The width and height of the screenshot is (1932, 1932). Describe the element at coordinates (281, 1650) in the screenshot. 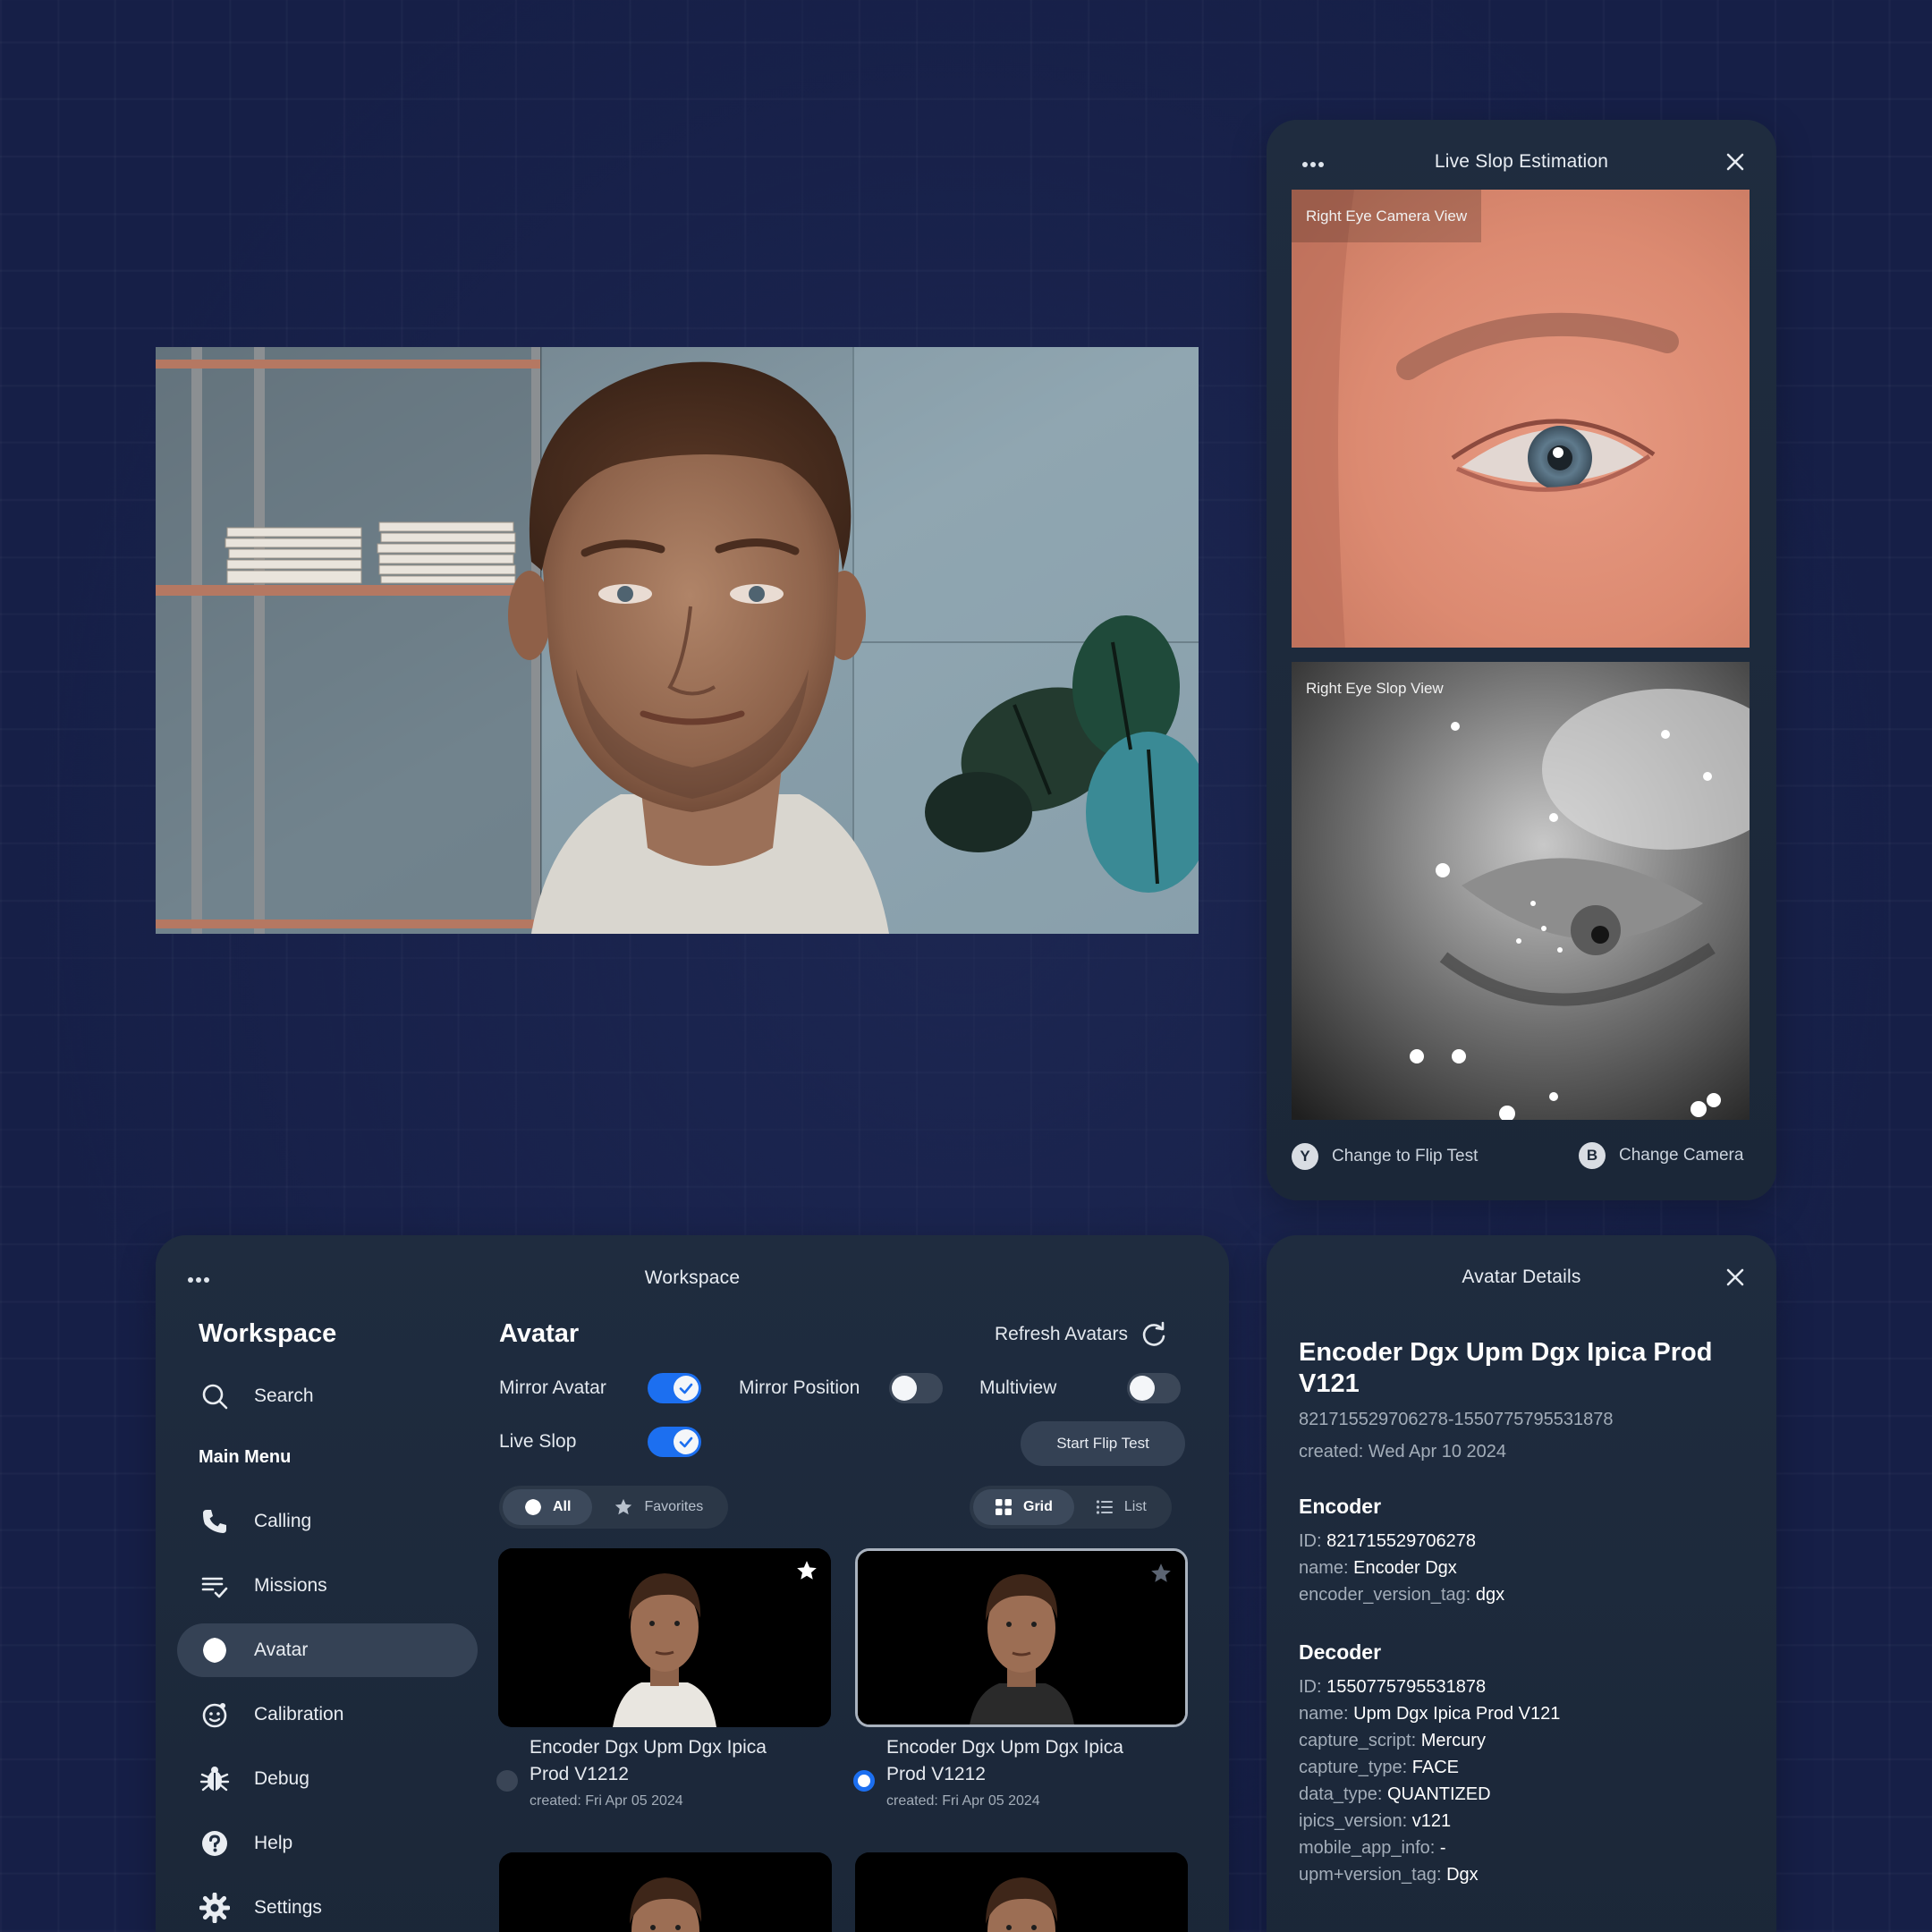

I see `sidebar-item-label: Avatar` at that location.